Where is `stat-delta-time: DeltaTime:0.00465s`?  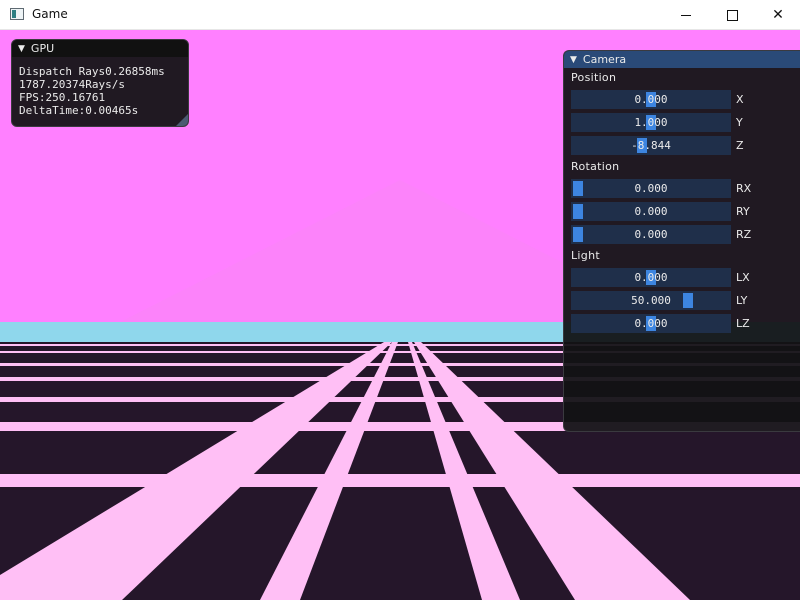
stat-delta-time: DeltaTime:0.00465s is located at coordinates (79, 110).